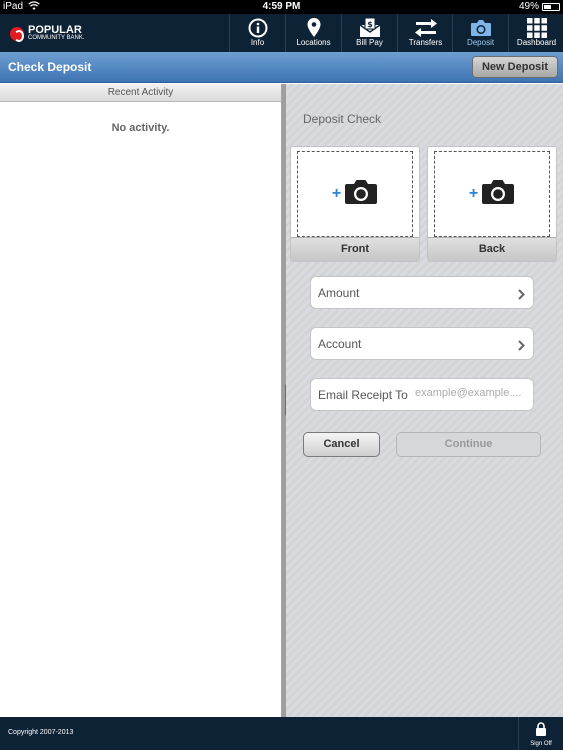 The image size is (563, 750). I want to click on map-pin-icon, so click(313, 26).